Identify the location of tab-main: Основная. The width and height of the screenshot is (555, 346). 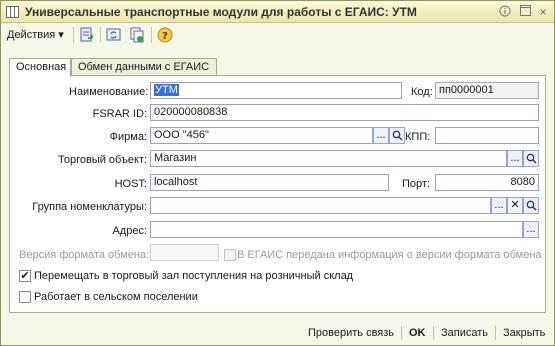
(40, 67).